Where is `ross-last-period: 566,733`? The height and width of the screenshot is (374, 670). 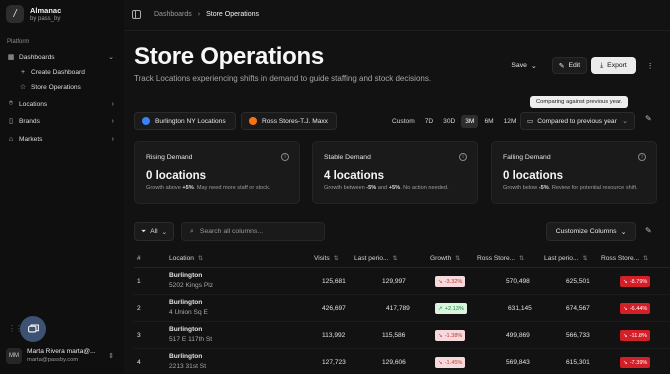 ross-last-period: 566,733 is located at coordinates (578, 335).